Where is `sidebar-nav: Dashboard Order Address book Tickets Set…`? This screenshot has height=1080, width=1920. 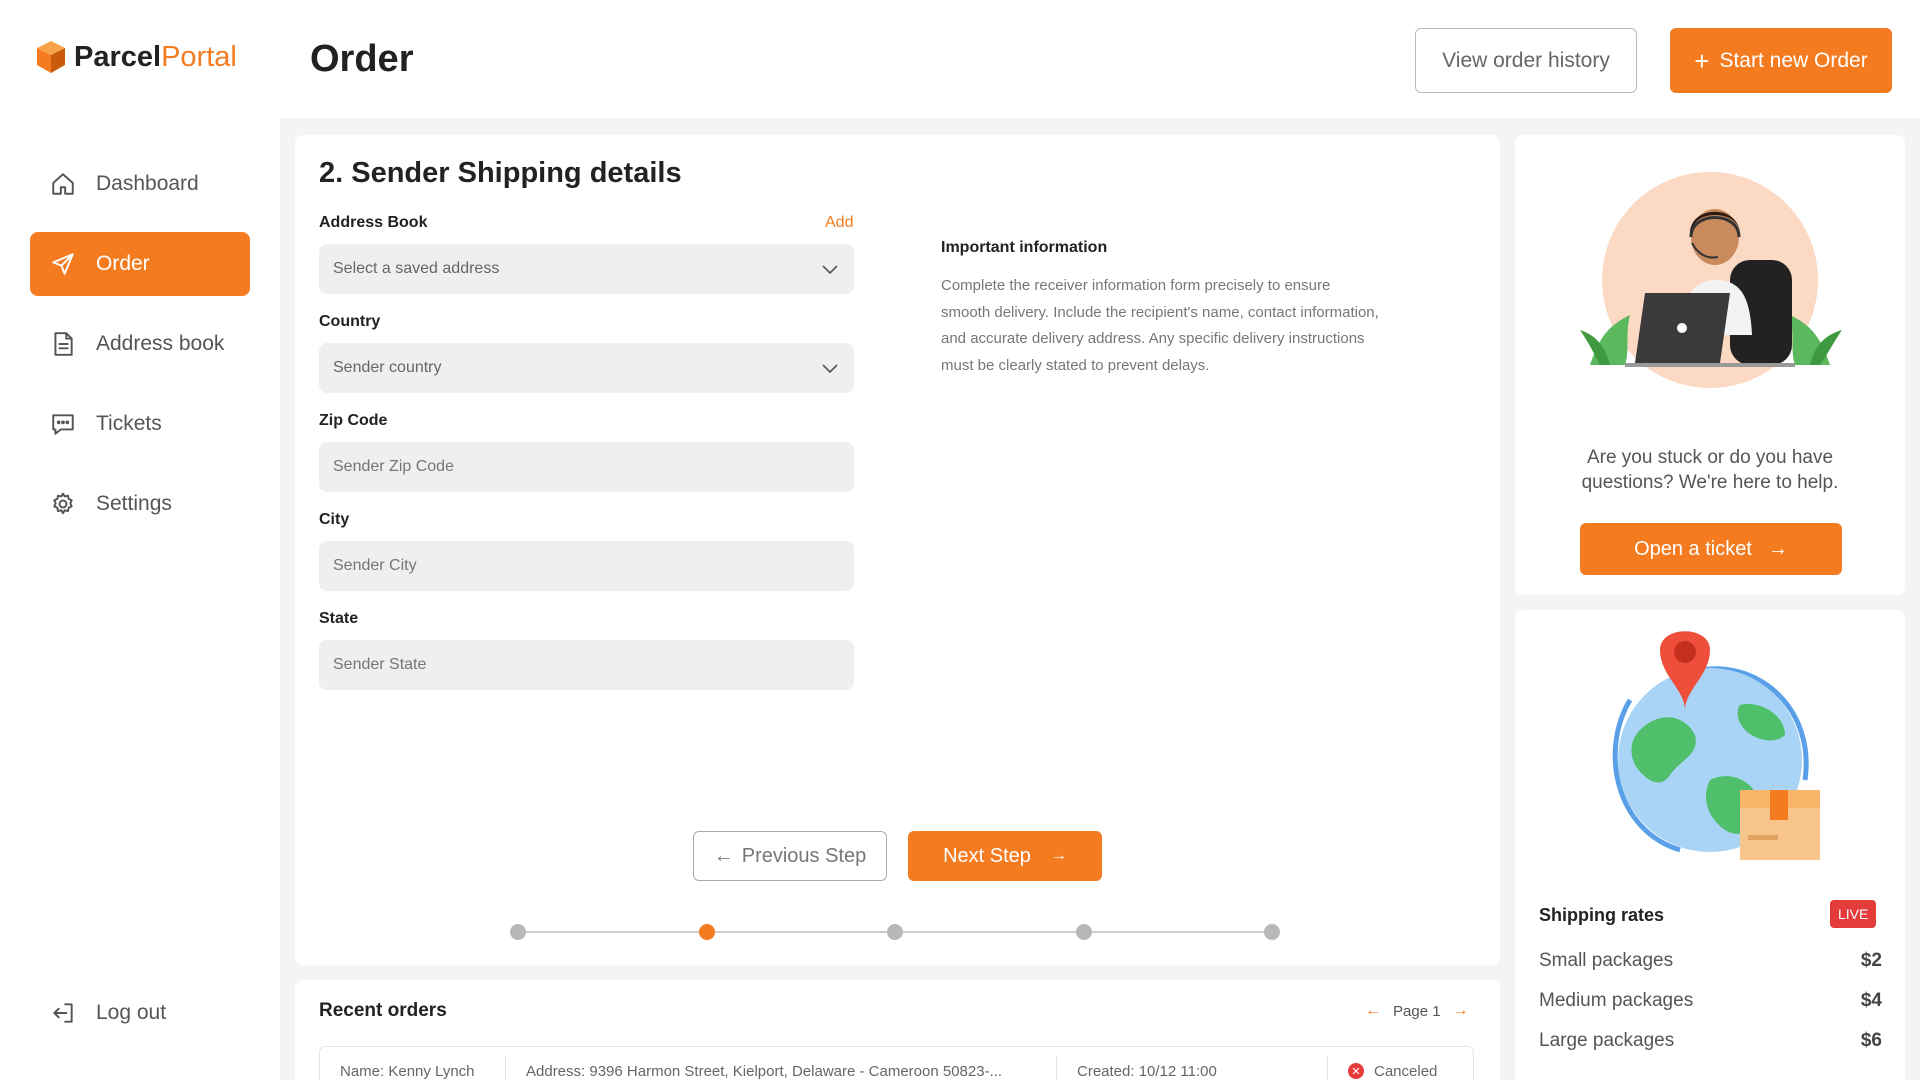 sidebar-nav: Dashboard Order Address book Tickets Set… is located at coordinates (140, 352).